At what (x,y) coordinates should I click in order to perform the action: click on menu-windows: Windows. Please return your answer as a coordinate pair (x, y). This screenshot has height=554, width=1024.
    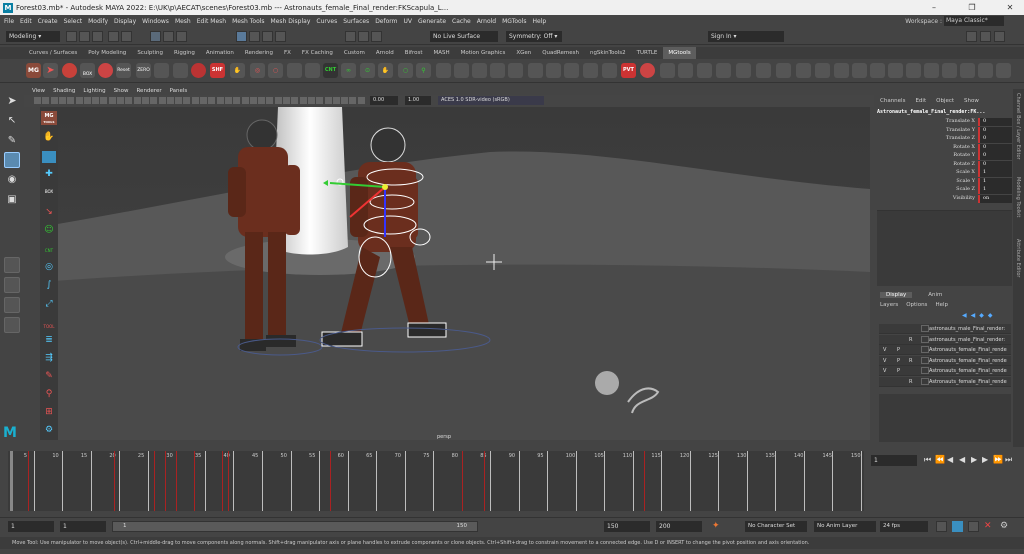
    Looking at the image, I should click on (155, 21).